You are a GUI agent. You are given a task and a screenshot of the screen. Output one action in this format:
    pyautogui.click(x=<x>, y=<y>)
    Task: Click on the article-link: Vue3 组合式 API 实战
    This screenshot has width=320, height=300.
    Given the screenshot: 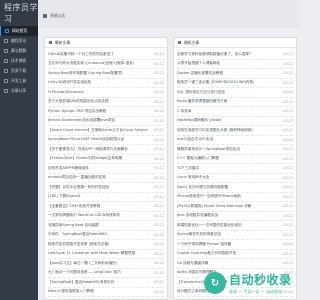 What is the action you would take?
    pyautogui.click(x=195, y=139)
    